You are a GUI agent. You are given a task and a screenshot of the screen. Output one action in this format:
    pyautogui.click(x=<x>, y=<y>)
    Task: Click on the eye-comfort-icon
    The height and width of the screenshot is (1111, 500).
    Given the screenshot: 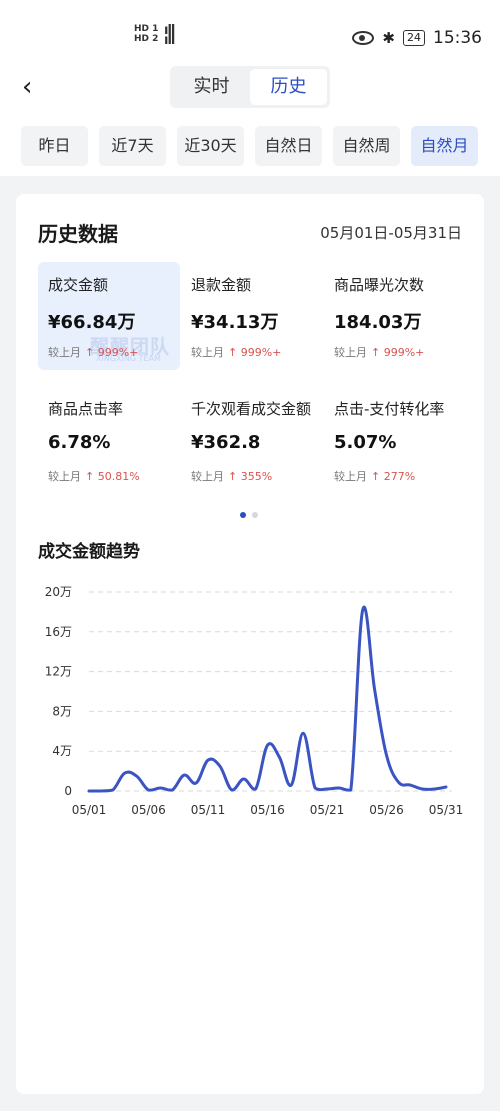 What is the action you would take?
    pyautogui.click(x=363, y=38)
    